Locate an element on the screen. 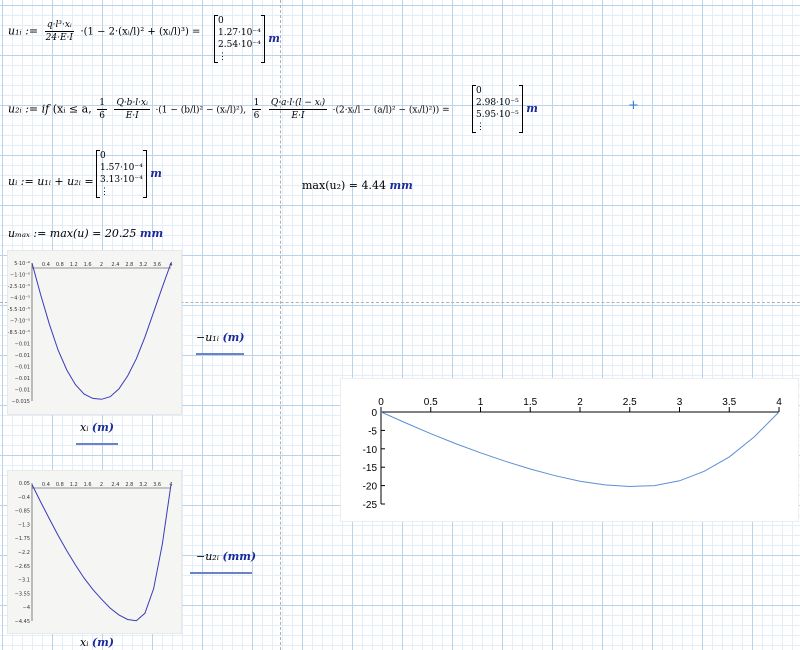 Image resolution: width=800 pixels, height=650 pixels. plot2-ytick-9: −4 is located at coordinates (26, 608).